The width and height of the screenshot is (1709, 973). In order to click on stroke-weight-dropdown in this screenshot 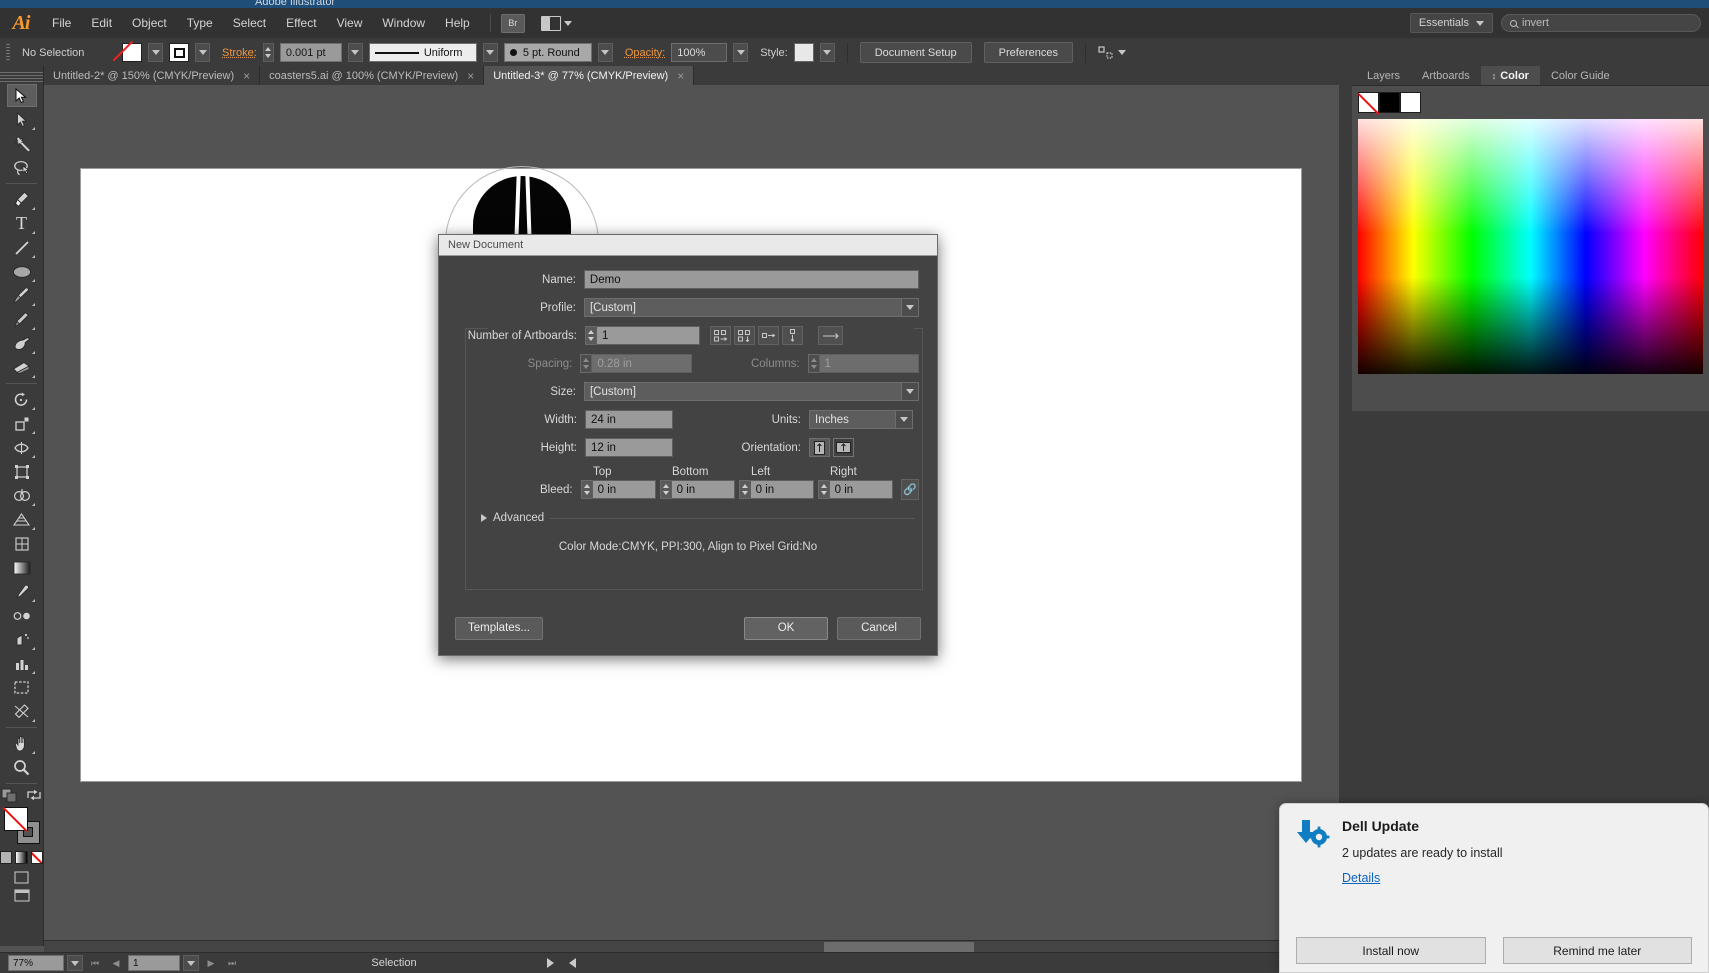, I will do `click(355, 52)`.